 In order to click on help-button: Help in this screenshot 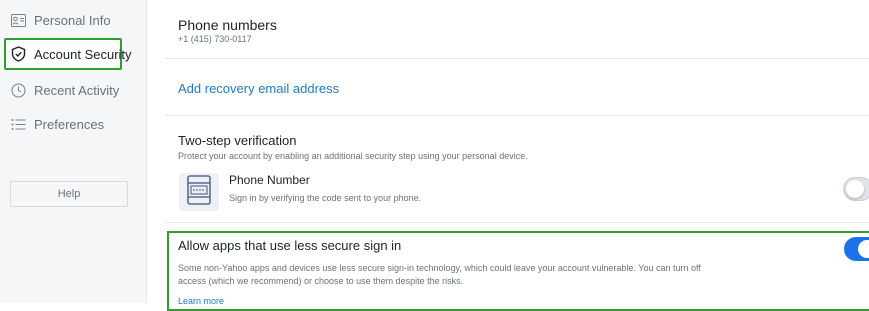, I will do `click(69, 194)`.